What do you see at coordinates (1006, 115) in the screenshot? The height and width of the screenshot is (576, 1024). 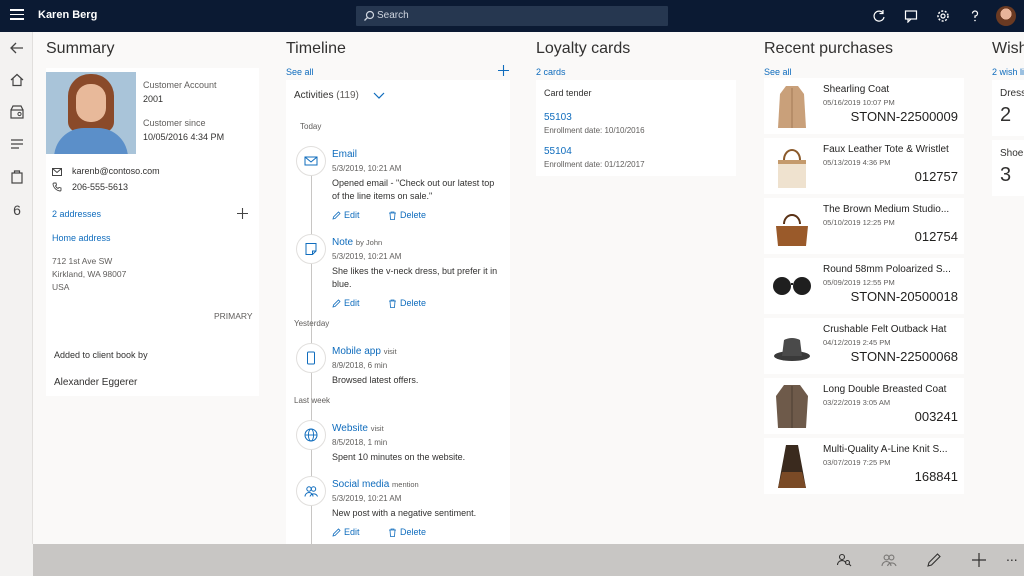 I see `wishlist-count: 2` at bounding box center [1006, 115].